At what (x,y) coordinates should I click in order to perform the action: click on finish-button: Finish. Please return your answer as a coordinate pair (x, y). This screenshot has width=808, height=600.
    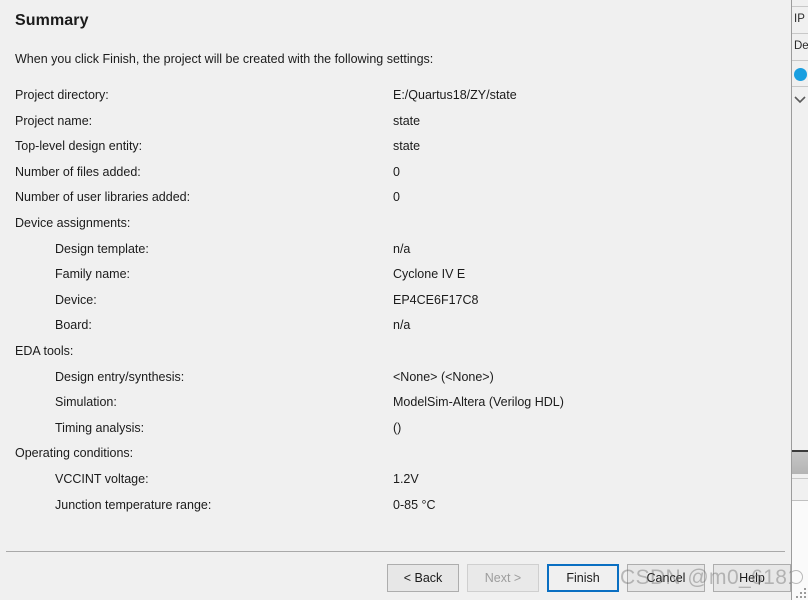
    Looking at the image, I should click on (583, 578).